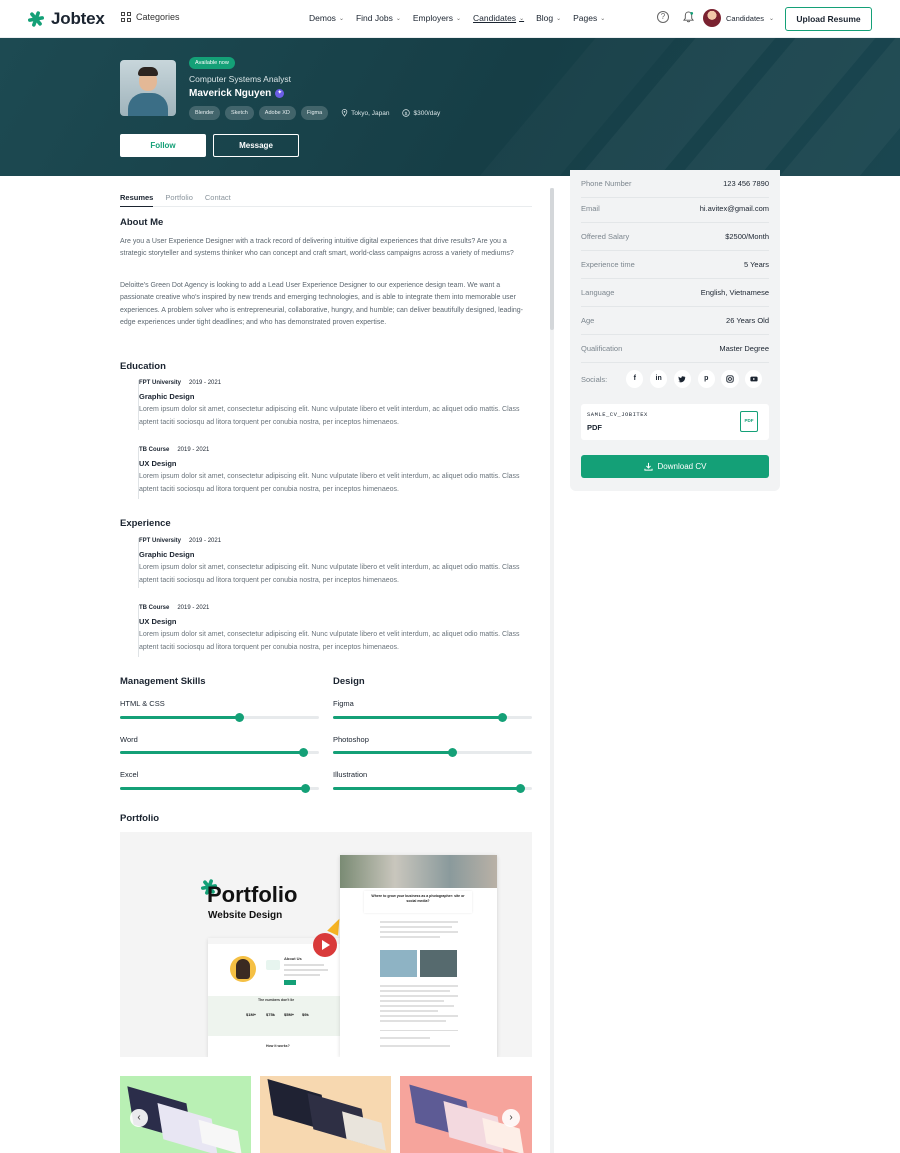 This screenshot has width=900, height=1153. I want to click on upload-resume-button: Upload Resume, so click(828, 19).